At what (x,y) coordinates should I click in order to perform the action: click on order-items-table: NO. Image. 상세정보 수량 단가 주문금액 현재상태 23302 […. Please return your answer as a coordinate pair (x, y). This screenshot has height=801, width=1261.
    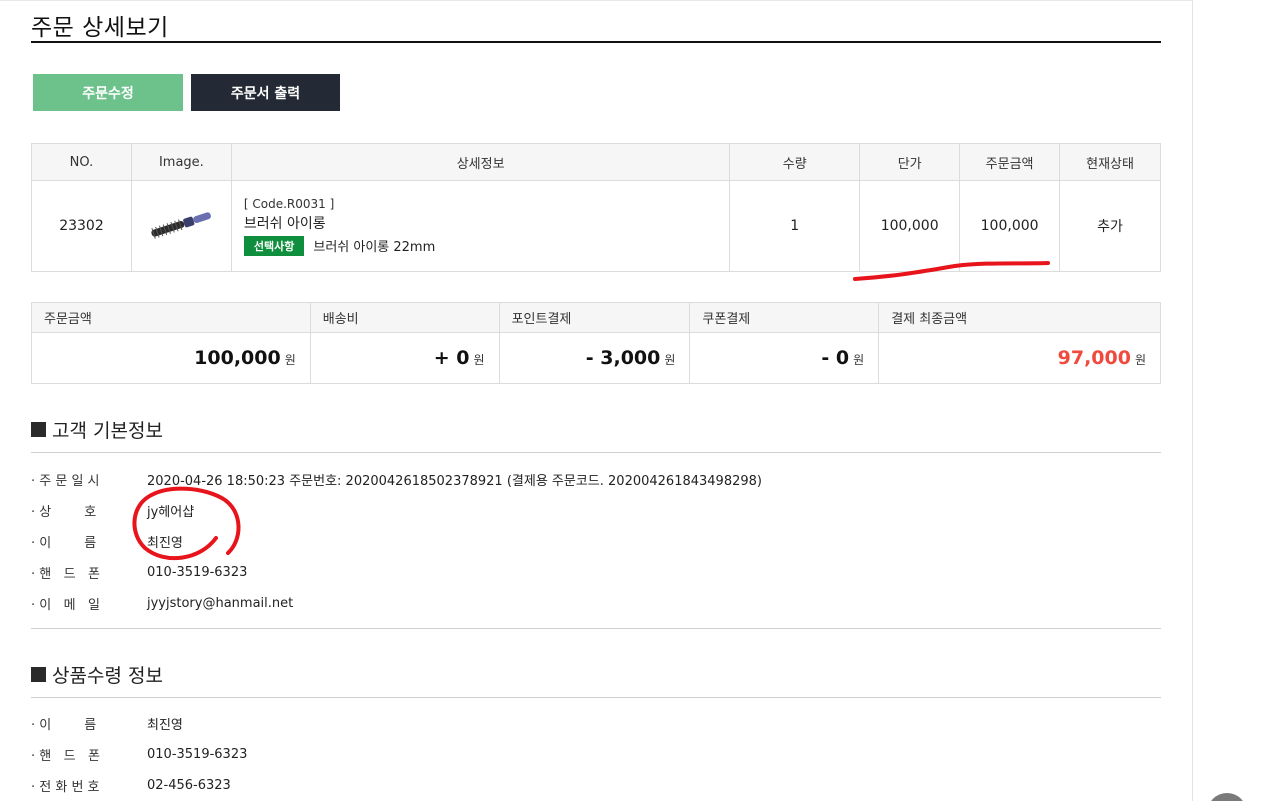
    Looking at the image, I should click on (596, 207).